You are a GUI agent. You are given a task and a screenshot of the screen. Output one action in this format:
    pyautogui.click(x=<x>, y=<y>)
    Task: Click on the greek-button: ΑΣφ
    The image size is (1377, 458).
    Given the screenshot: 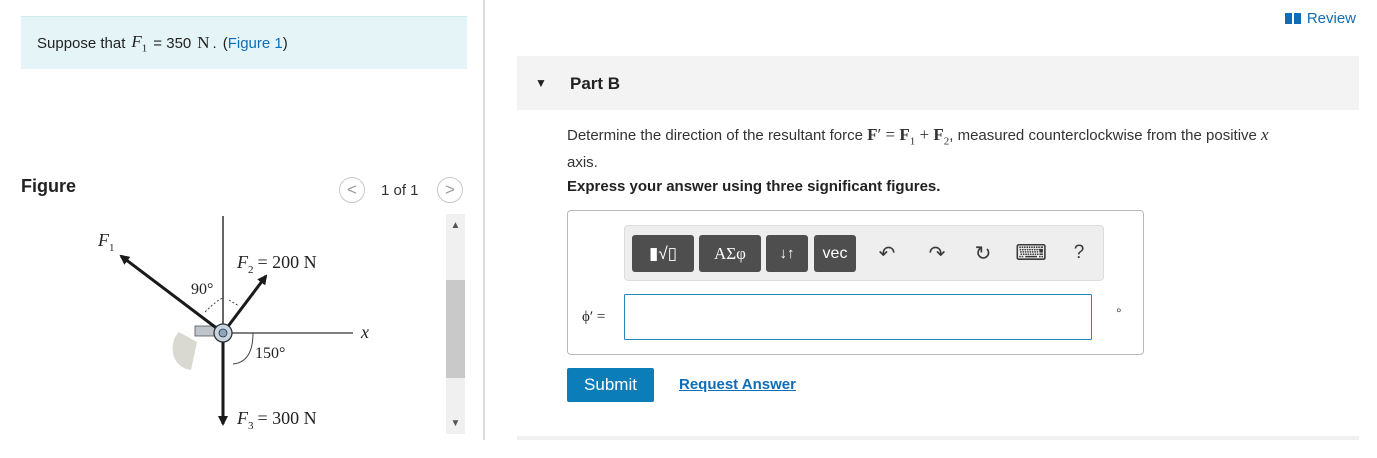 What is the action you would take?
    pyautogui.click(x=730, y=253)
    